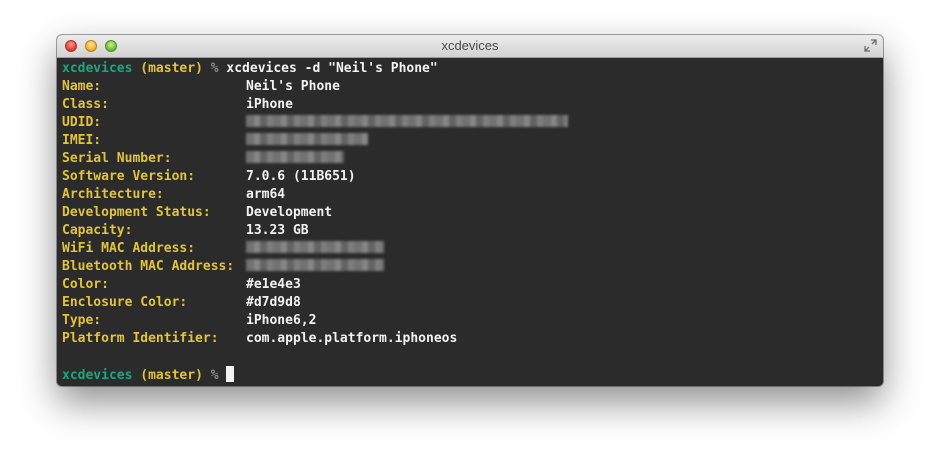 Image resolution: width=940 pixels, height=465 pixels. I want to click on info-value: iPhone, so click(269, 104).